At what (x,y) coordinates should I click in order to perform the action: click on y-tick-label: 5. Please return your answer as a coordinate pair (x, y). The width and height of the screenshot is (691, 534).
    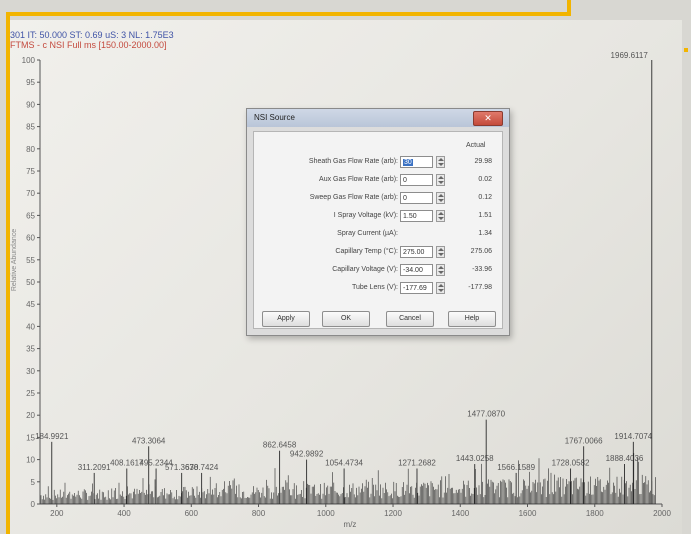
    Looking at the image, I should click on (33, 482).